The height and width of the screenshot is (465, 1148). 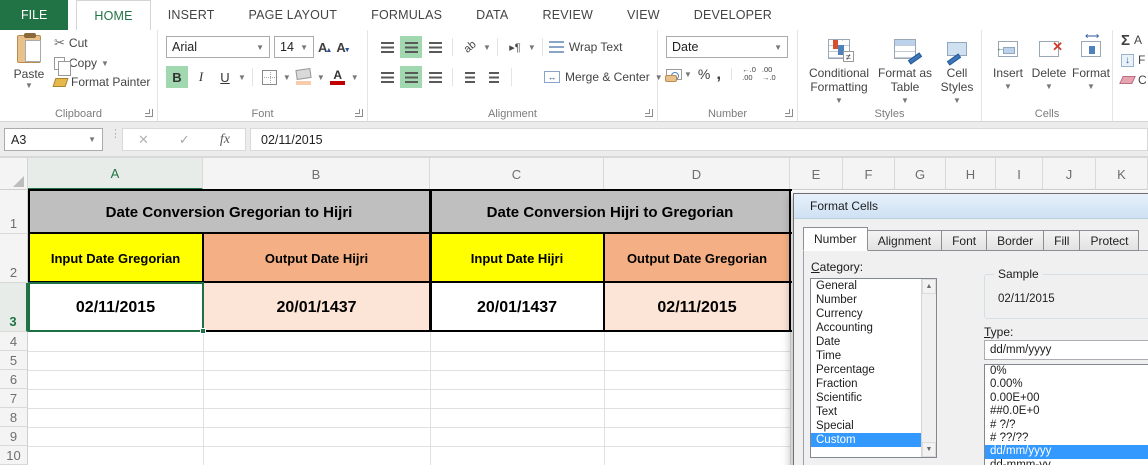 What do you see at coordinates (225, 77) in the screenshot?
I see `underline-button: U` at bounding box center [225, 77].